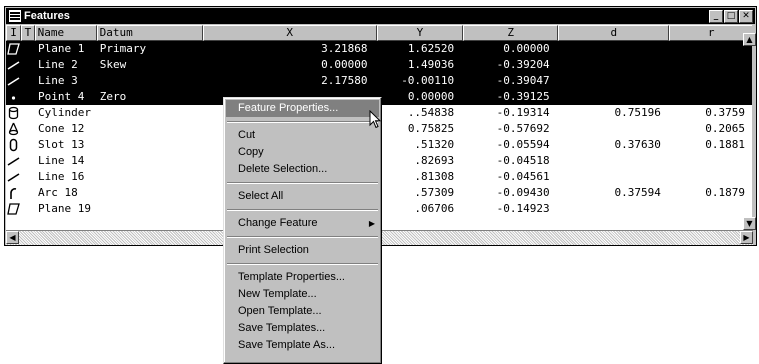 Image resolution: width=759 pixels, height=364 pixels. Describe the element at coordinates (289, 33) in the screenshot. I see `column-header-x: X` at that location.